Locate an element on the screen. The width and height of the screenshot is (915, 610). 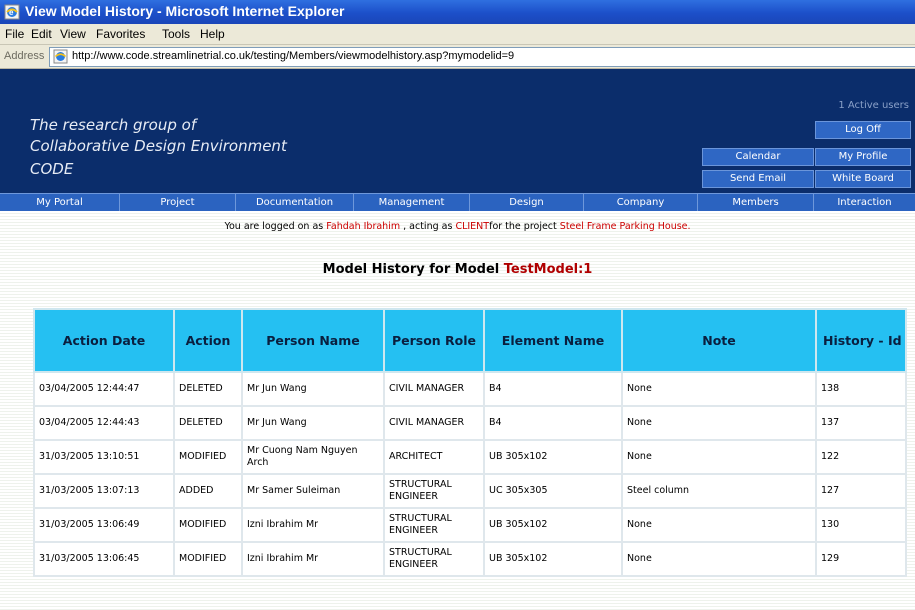
col-action: Action is located at coordinates (208, 340).